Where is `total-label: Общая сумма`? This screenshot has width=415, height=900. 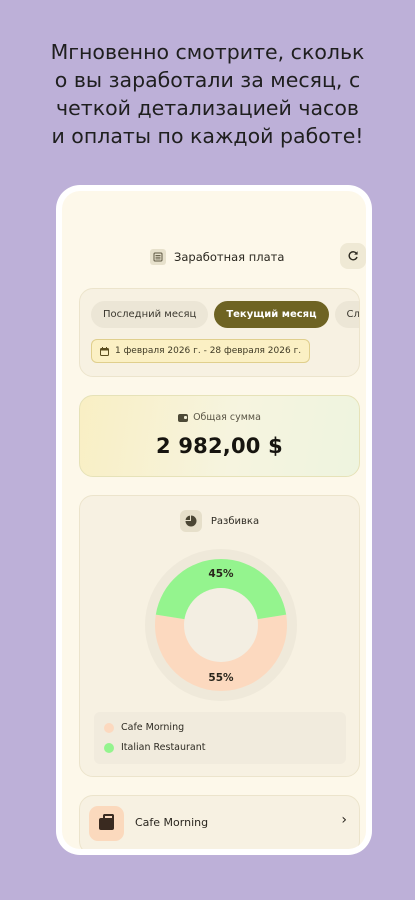 total-label: Общая сумма is located at coordinates (227, 417).